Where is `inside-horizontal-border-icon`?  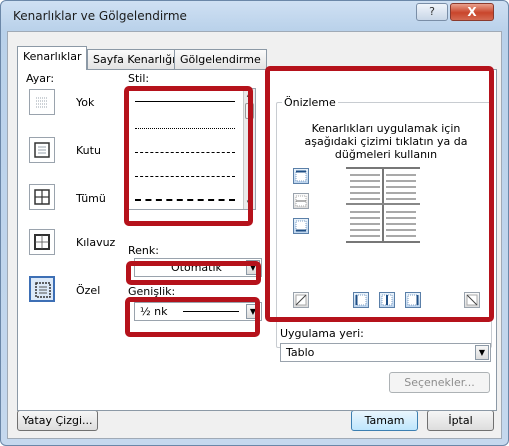
inside-horizontal-border-icon is located at coordinates (301, 201).